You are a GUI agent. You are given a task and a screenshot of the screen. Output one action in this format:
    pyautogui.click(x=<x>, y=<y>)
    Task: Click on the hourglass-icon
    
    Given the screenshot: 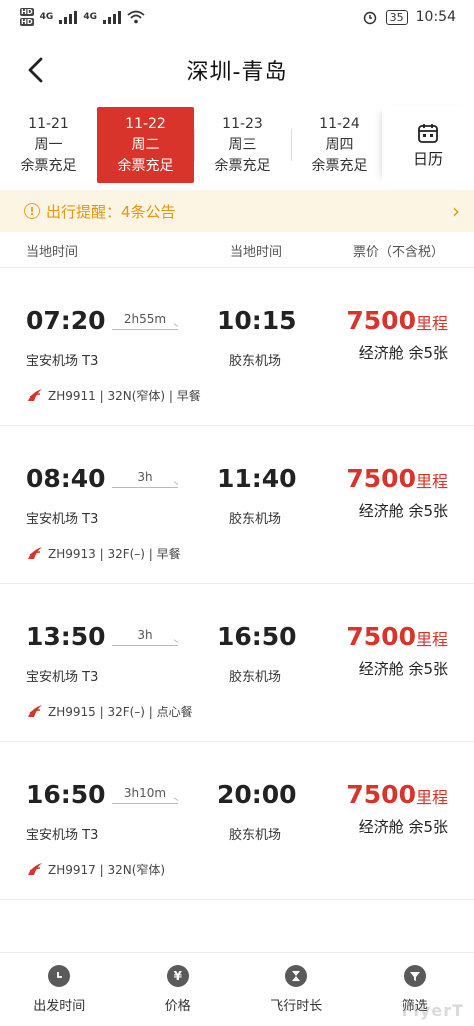 What is the action you would take?
    pyautogui.click(x=296, y=976)
    